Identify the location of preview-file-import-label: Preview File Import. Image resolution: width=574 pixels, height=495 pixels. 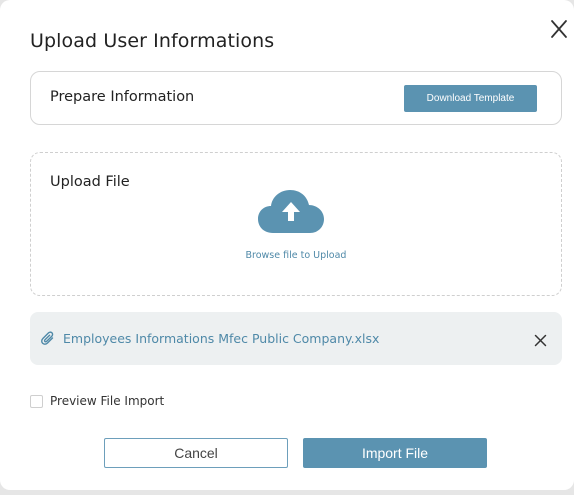
(107, 401).